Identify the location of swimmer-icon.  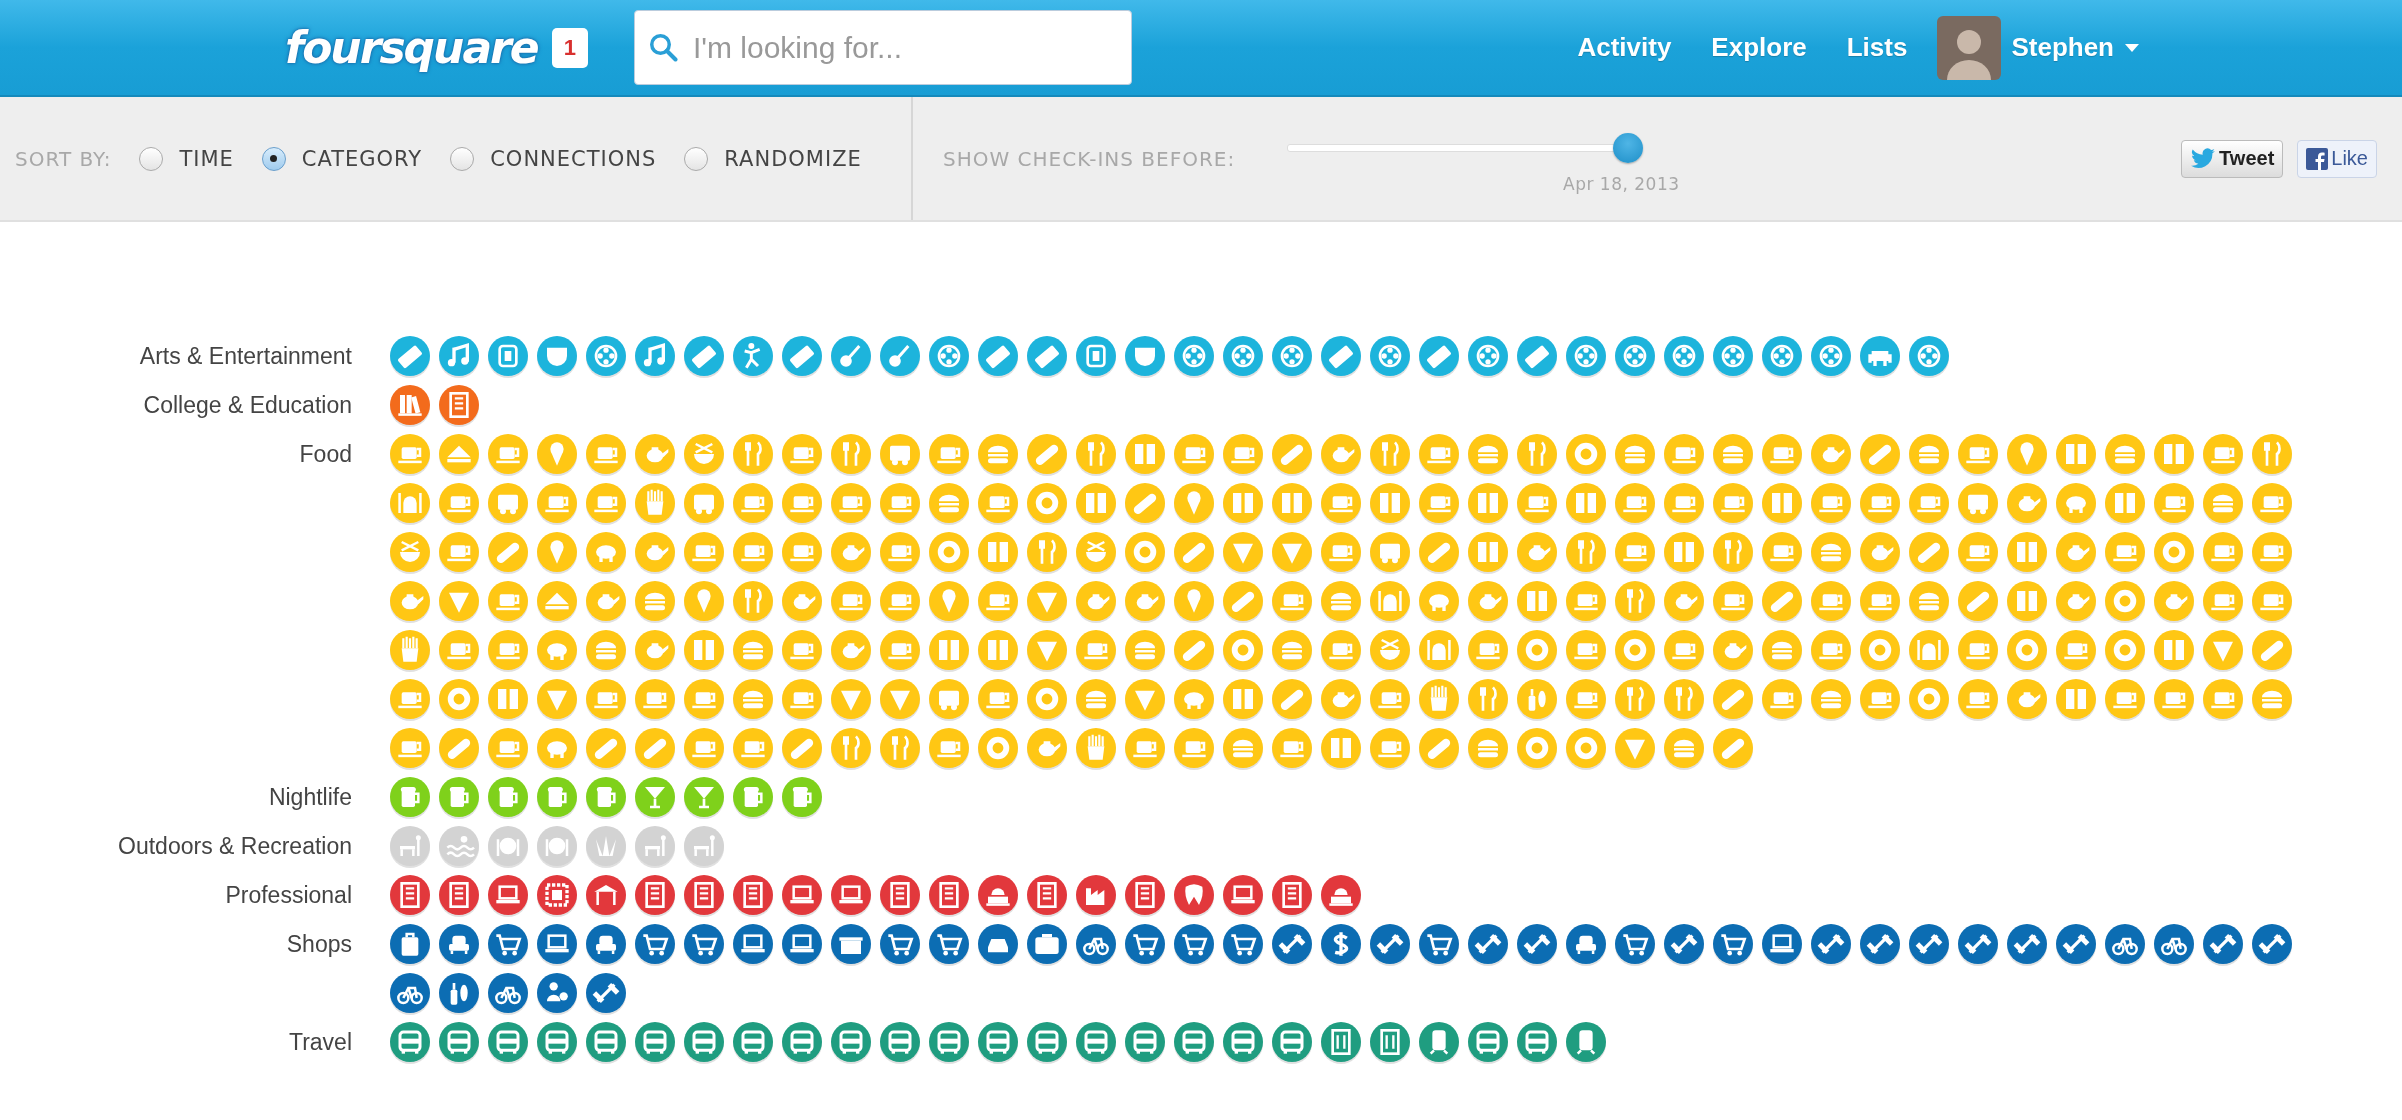
(459, 846).